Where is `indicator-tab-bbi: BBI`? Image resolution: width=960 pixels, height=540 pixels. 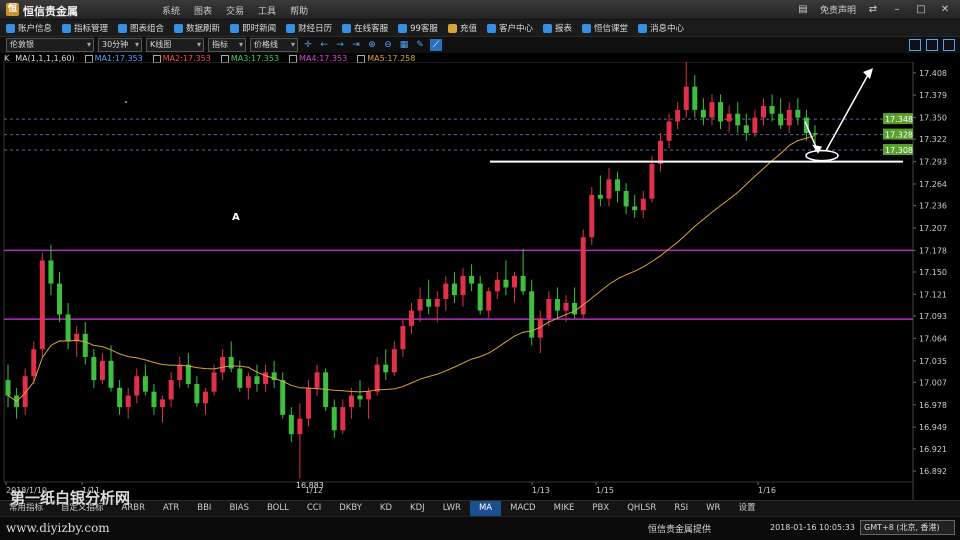
indicator-tab-bbi: BBI is located at coordinates (204, 508).